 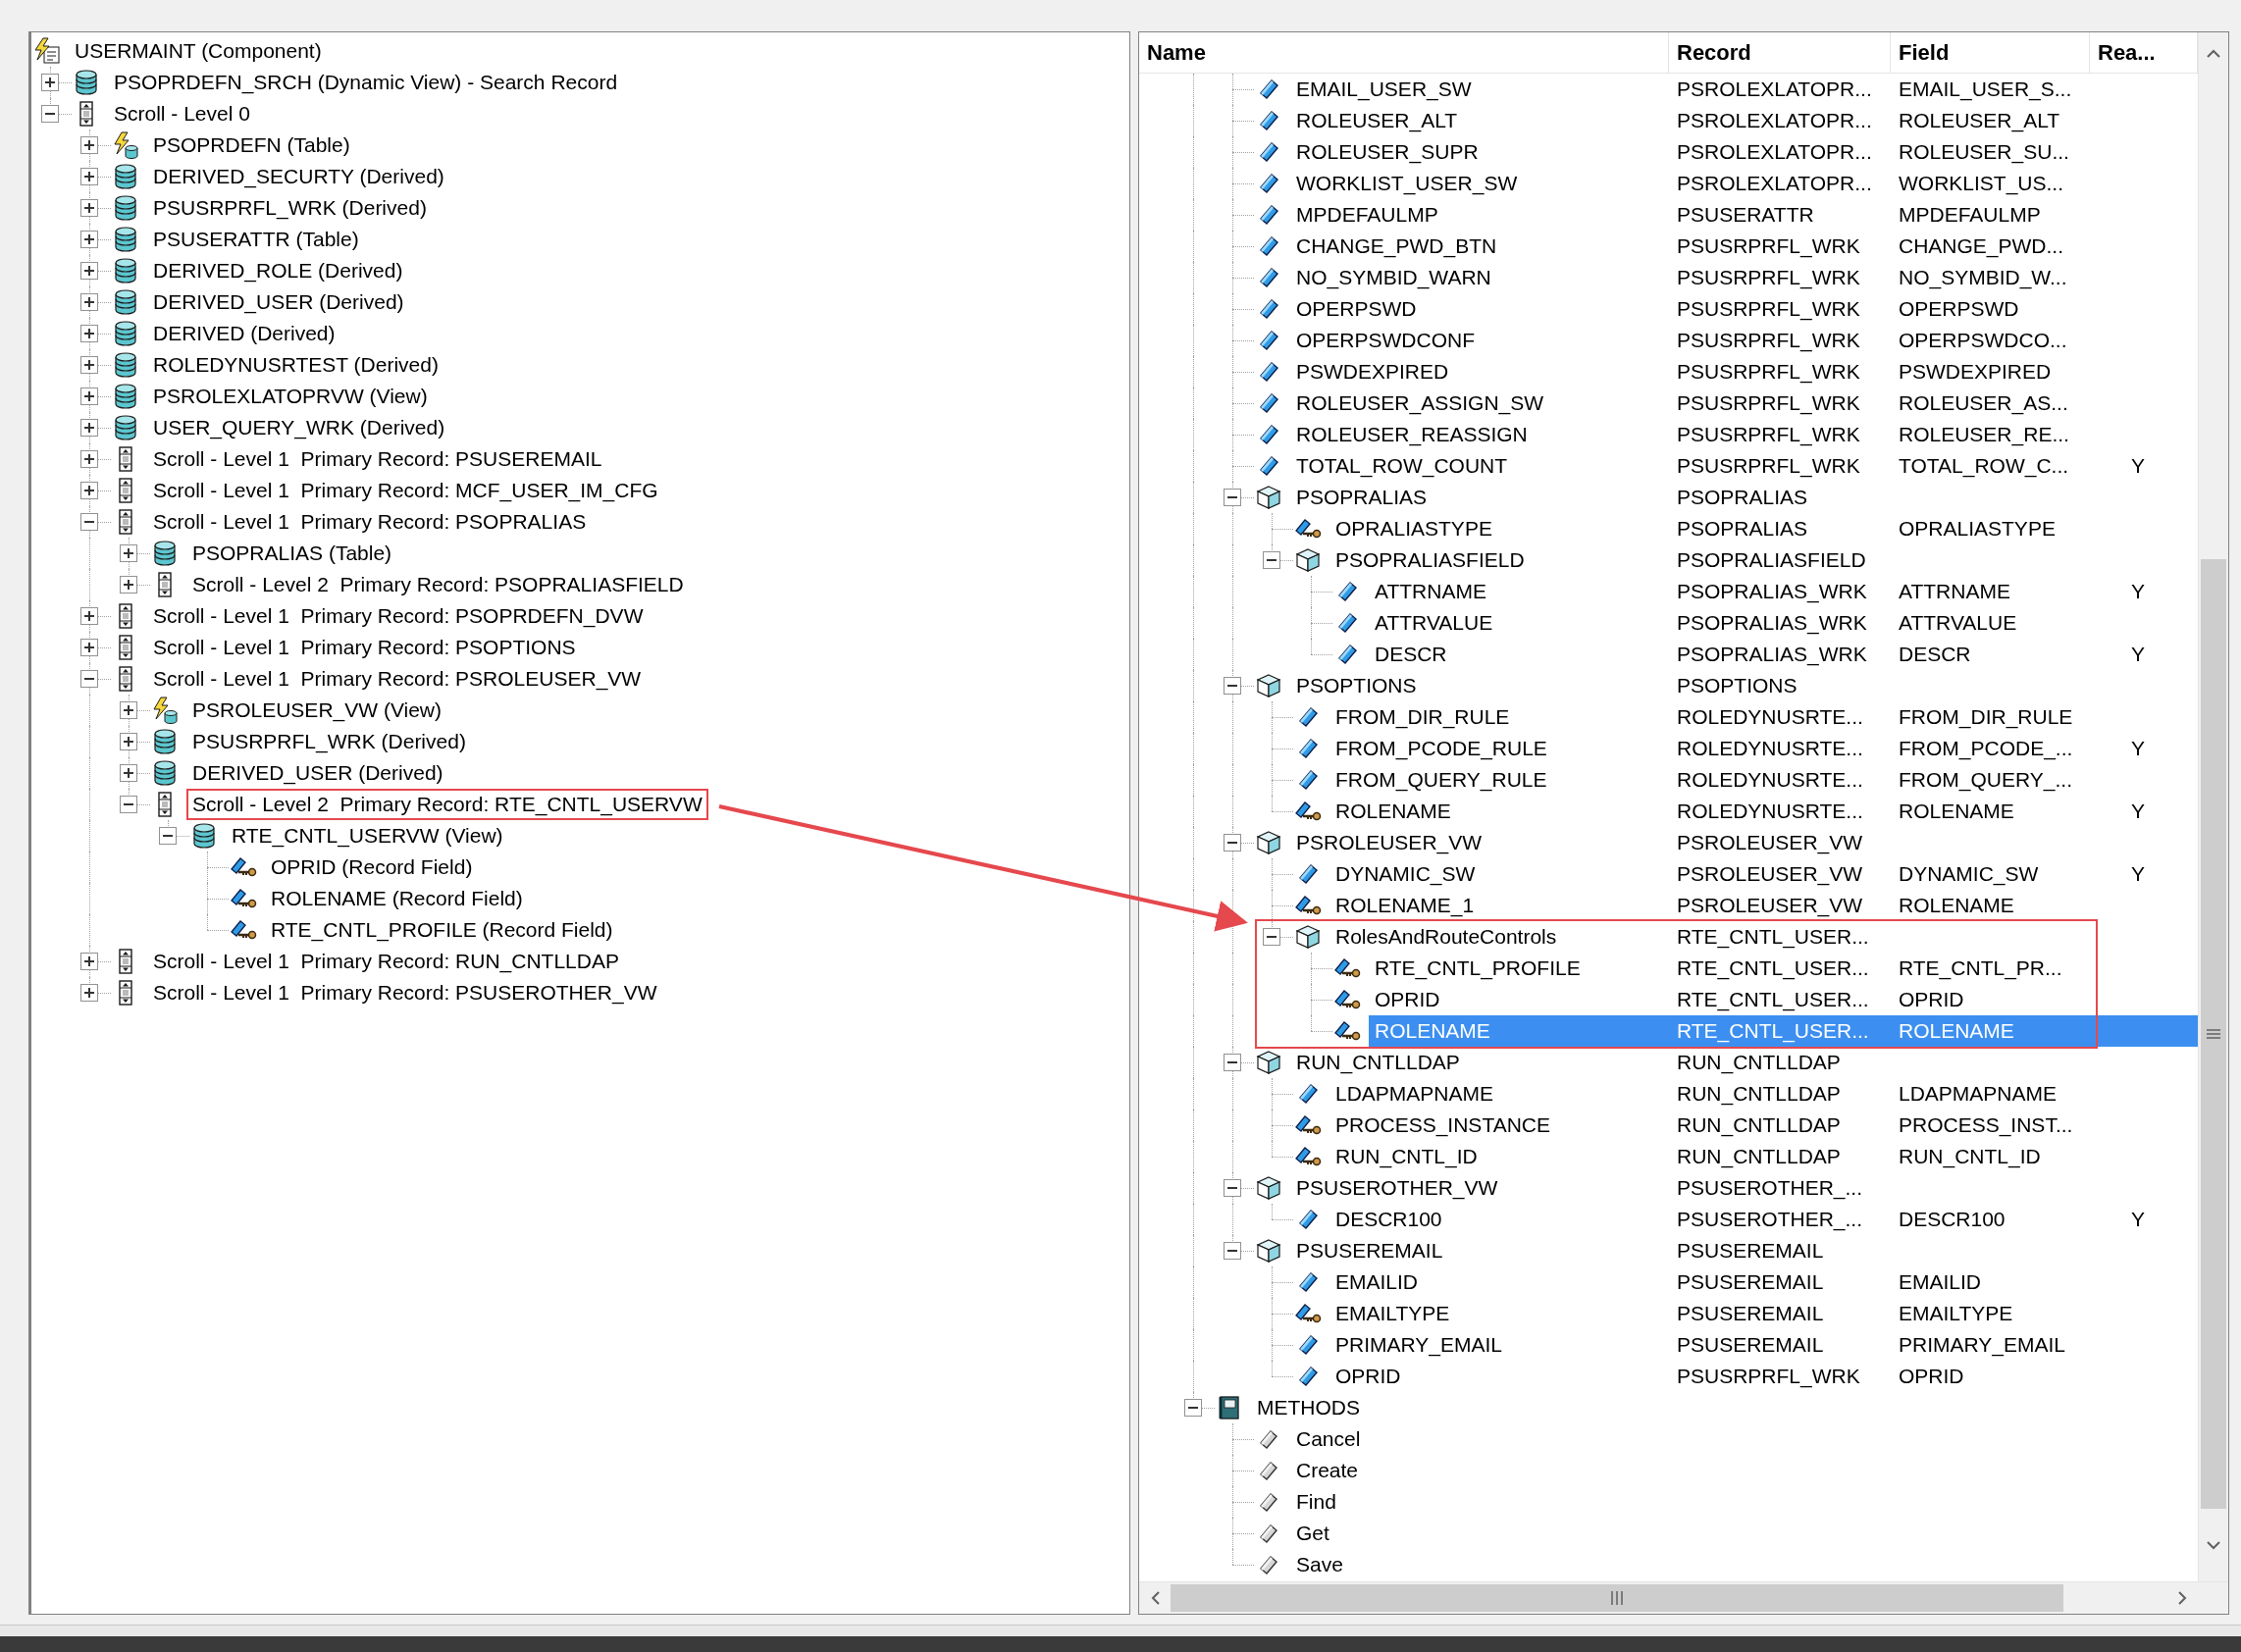 I want to click on field-name: OPERPSWDCONF, so click(x=1386, y=340).